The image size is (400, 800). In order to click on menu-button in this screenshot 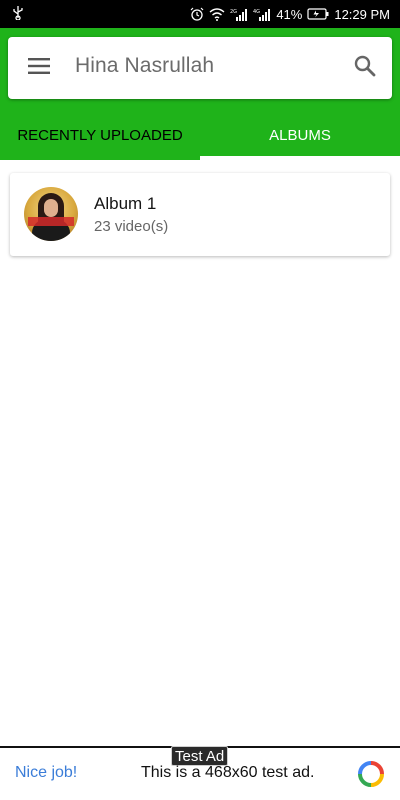, I will do `click(39, 68)`.